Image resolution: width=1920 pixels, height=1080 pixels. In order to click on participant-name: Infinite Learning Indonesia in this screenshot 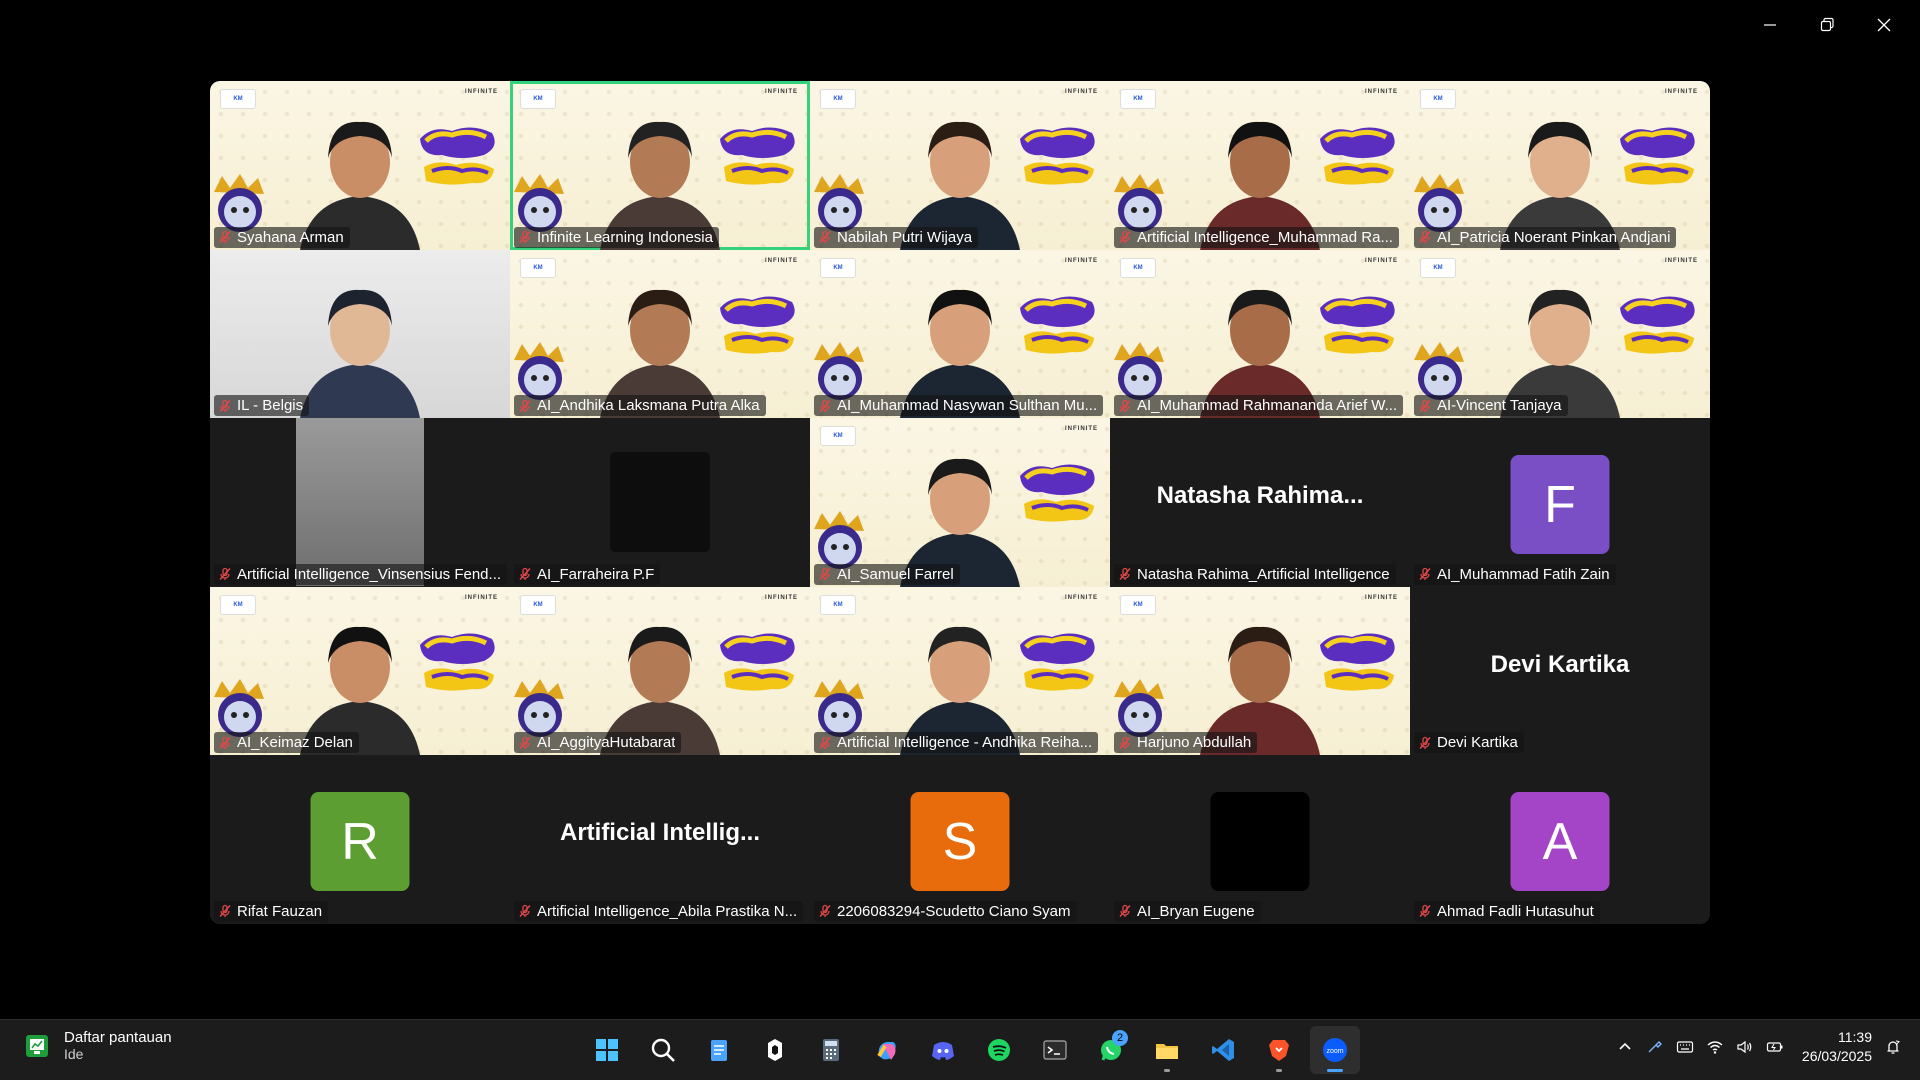, I will do `click(625, 237)`.